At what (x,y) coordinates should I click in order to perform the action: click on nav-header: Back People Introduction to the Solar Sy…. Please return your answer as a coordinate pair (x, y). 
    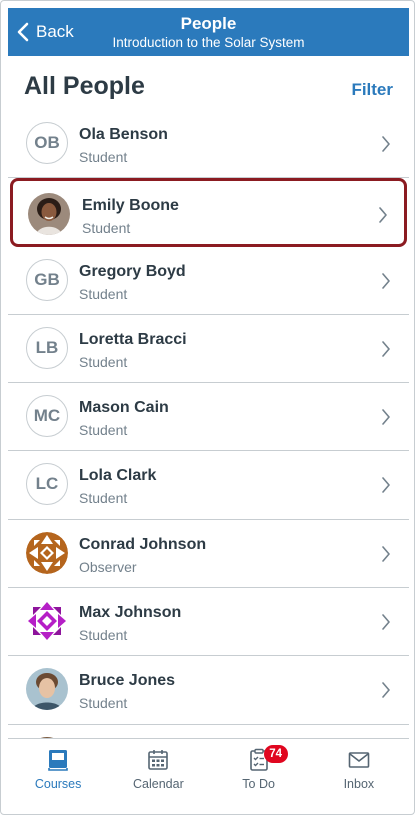
    Looking at the image, I should click on (208, 32).